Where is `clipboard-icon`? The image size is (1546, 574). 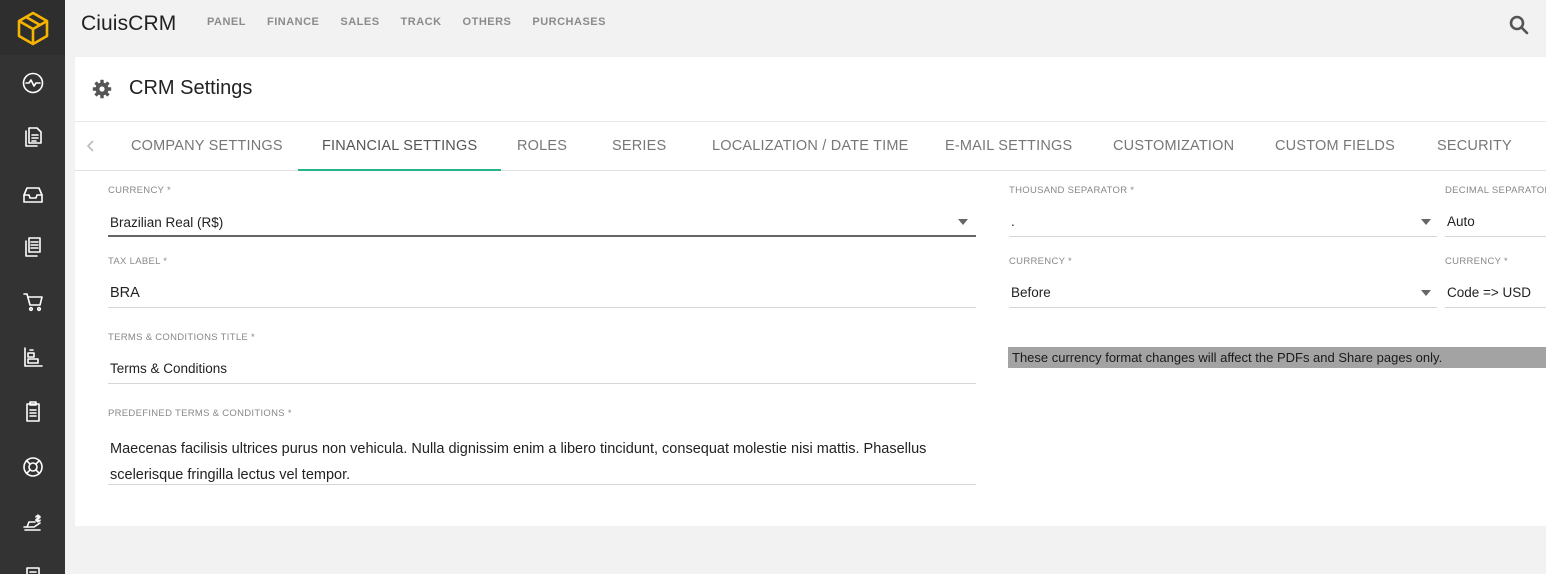 clipboard-icon is located at coordinates (32, 412).